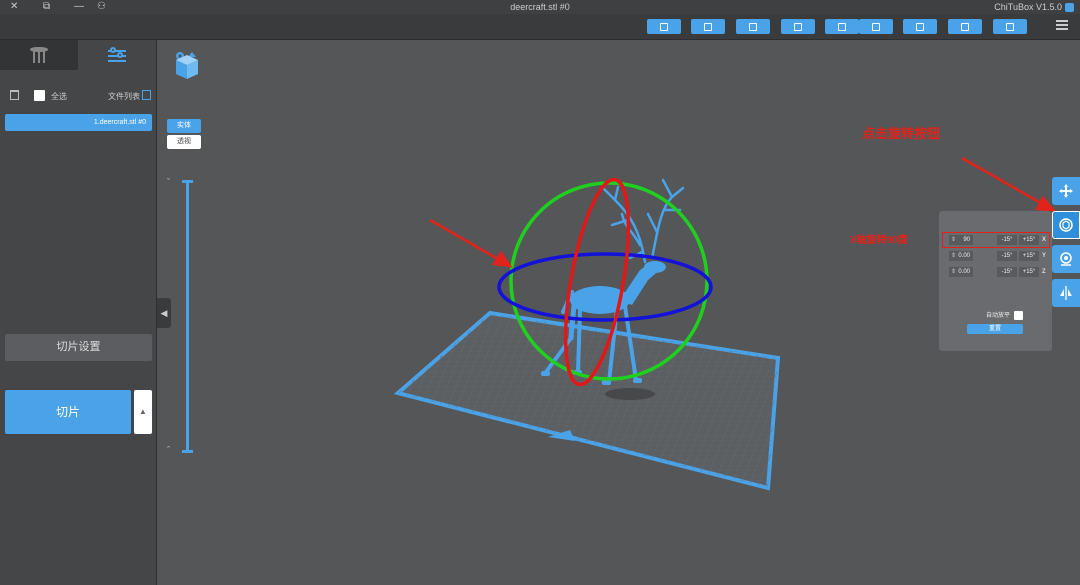  I want to click on scale-tool-button, so click(1066, 259).